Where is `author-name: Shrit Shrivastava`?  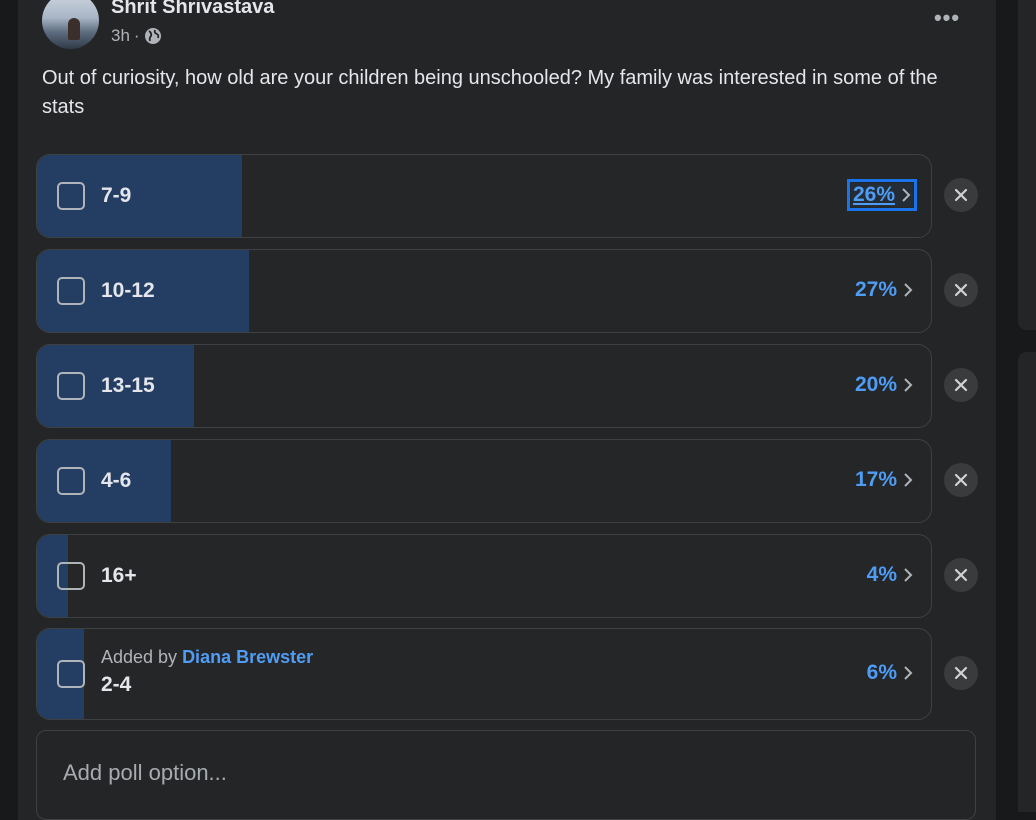
author-name: Shrit Shrivastava is located at coordinates (192, 9).